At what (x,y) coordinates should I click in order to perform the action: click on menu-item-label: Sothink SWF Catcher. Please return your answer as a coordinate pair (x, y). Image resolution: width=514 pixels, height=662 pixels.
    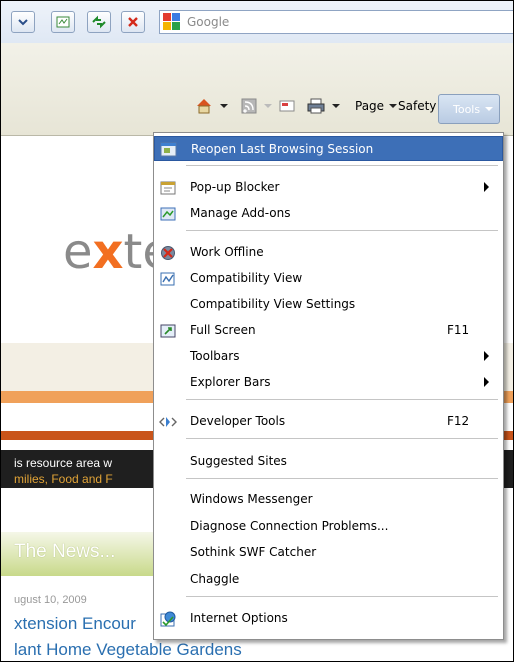
    Looking at the image, I should click on (253, 552).